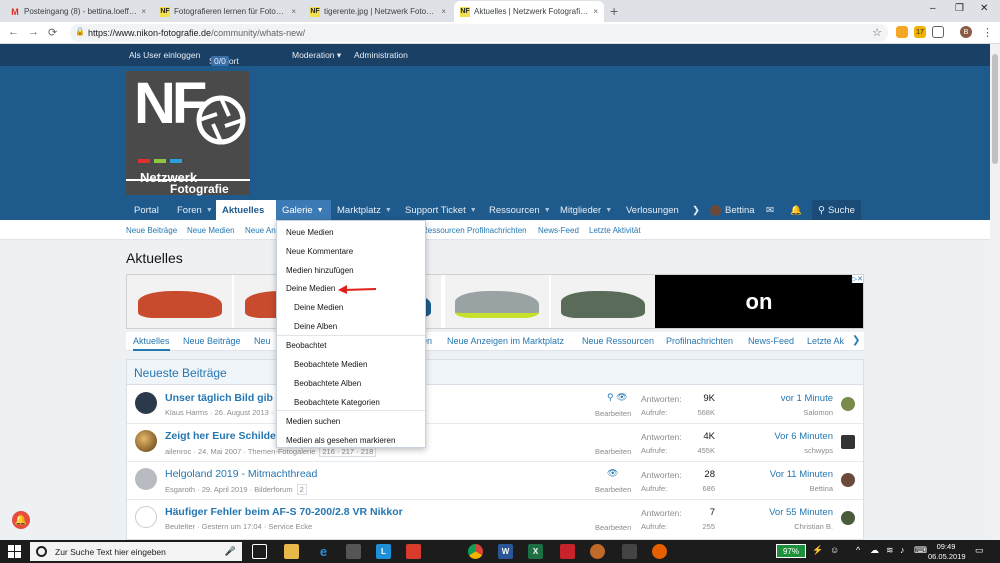 This screenshot has width=1000, height=563. What do you see at coordinates (260, 230) in the screenshot?
I see `subnav-neue-anzeigen: Neue An` at bounding box center [260, 230].